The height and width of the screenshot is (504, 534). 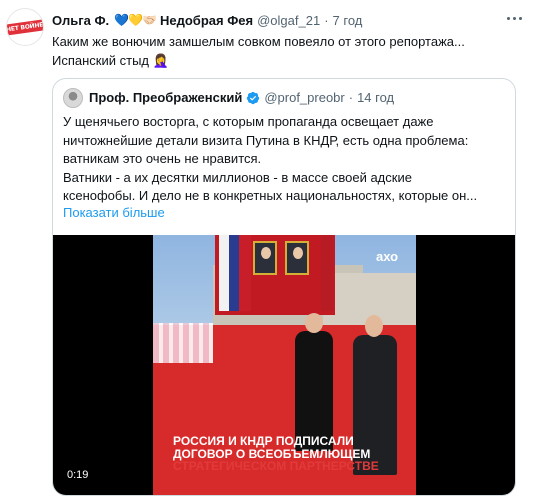 What do you see at coordinates (263, 441) in the screenshot?
I see `video-caption-line: РОССИЯ И КНДР ПОДПИСАЛИ` at bounding box center [263, 441].